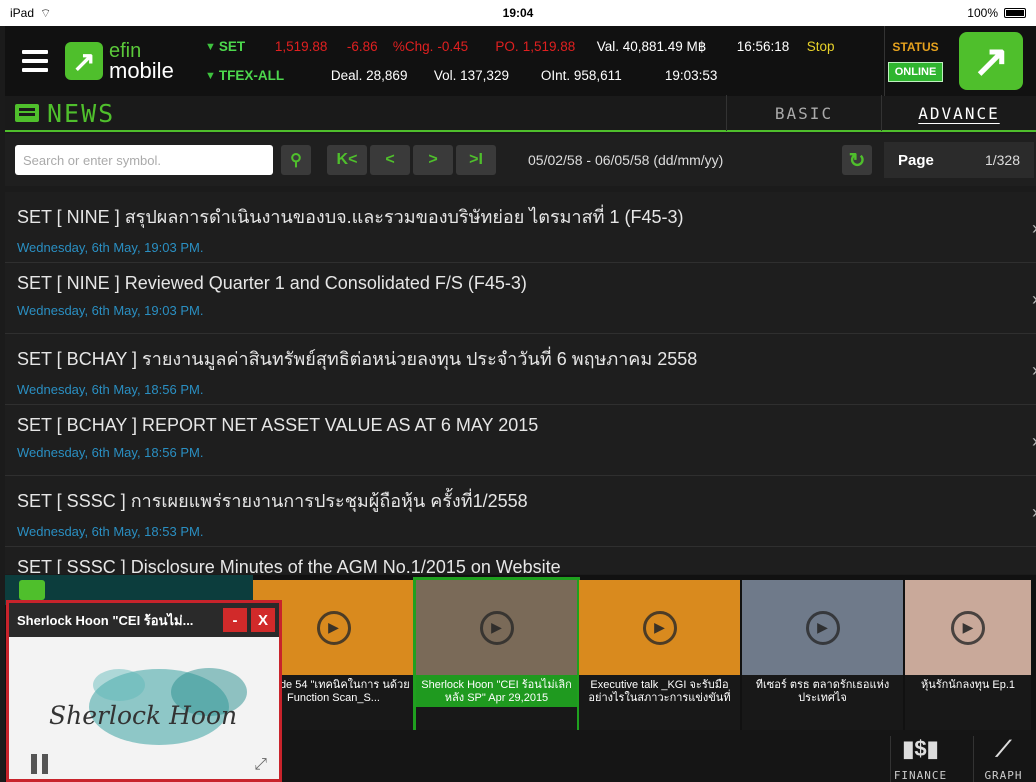 The width and height of the screenshot is (1036, 782). Describe the element at coordinates (803, 113) in the screenshot. I see `tab-basic: BASIC` at that location.